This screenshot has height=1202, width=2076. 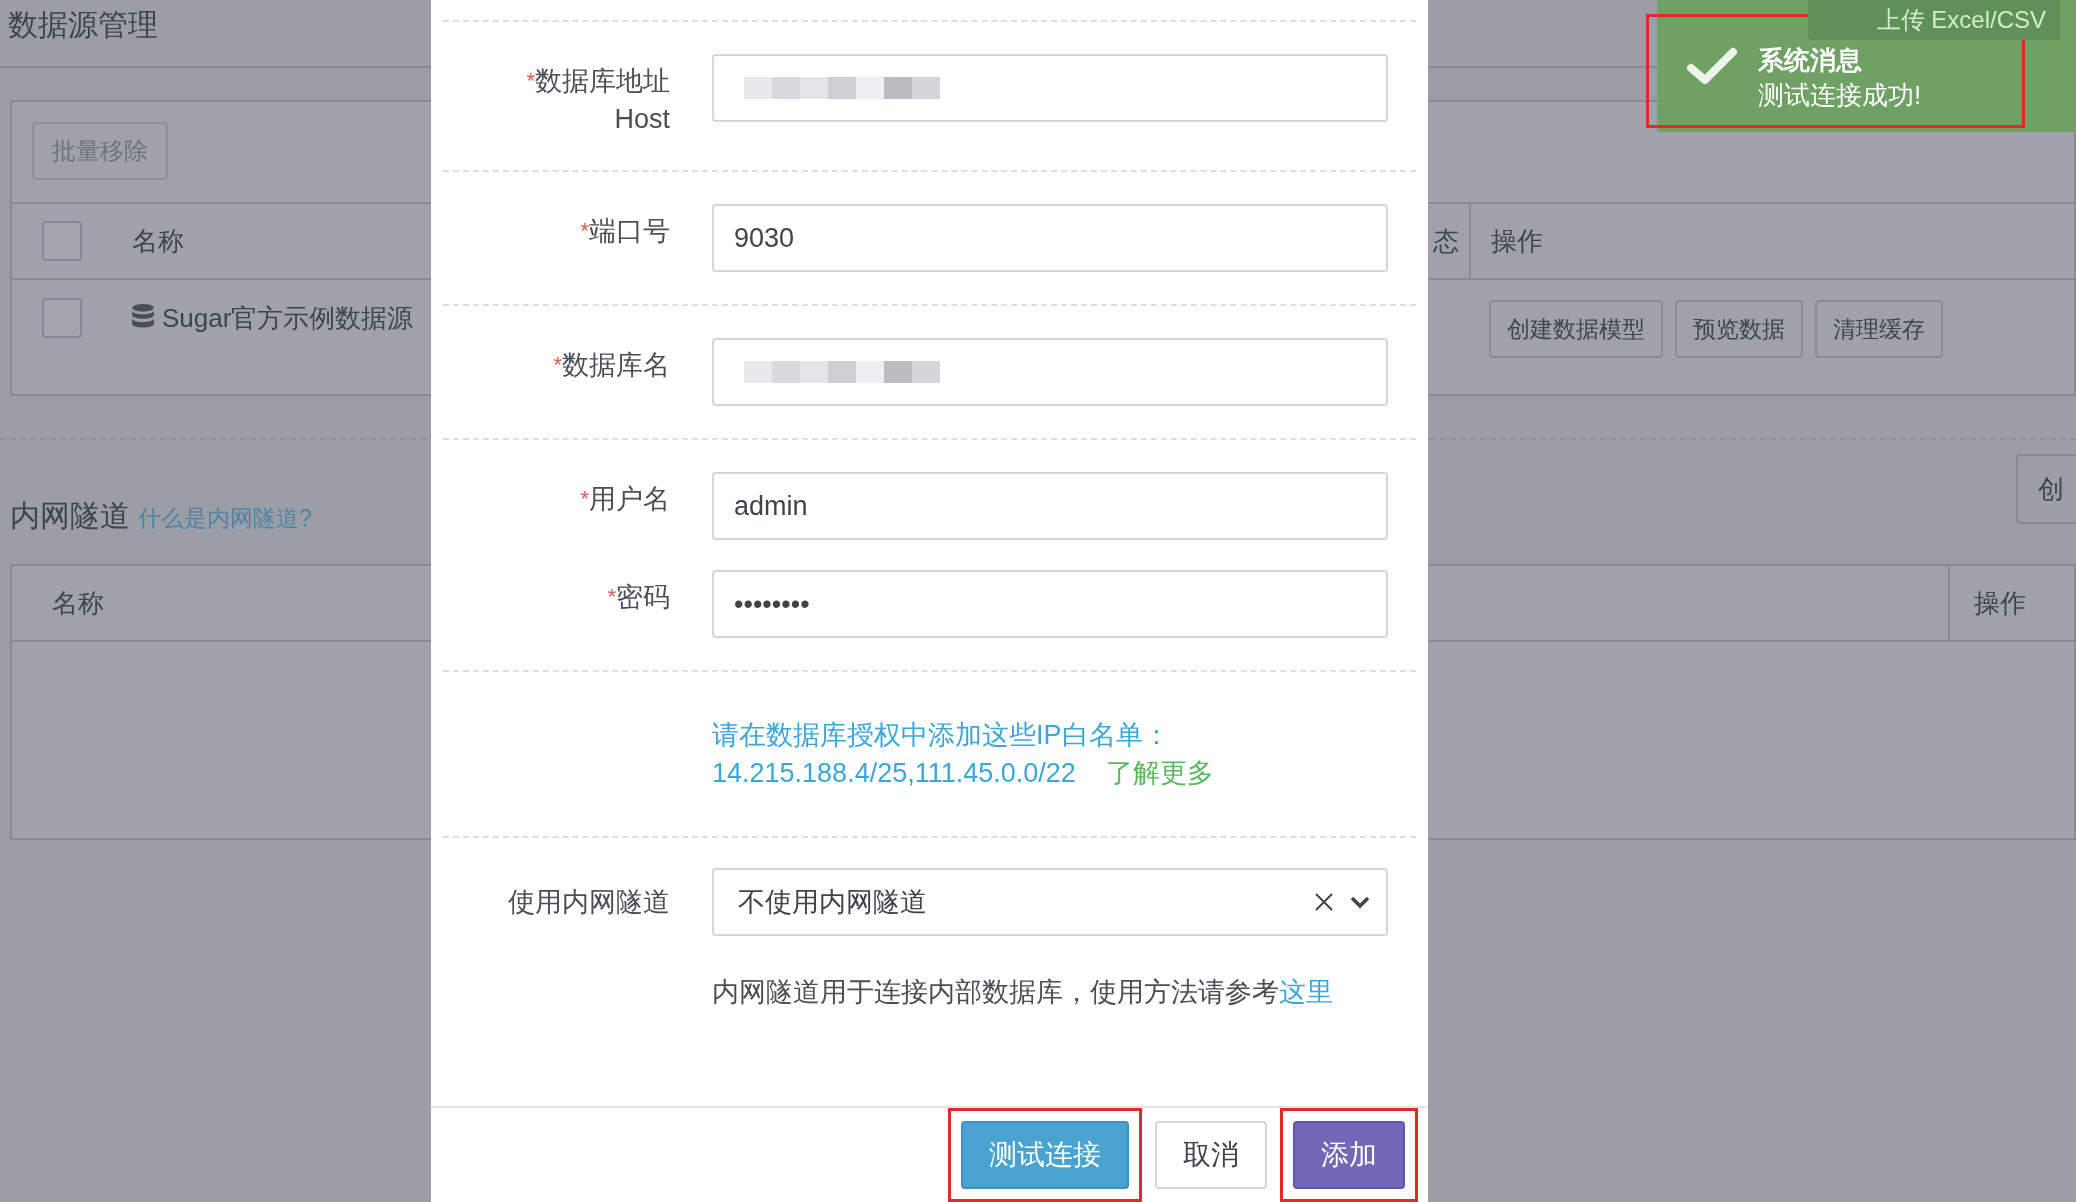 What do you see at coordinates (588, 902) in the screenshot?
I see `field-label: 使用内网隧道` at bounding box center [588, 902].